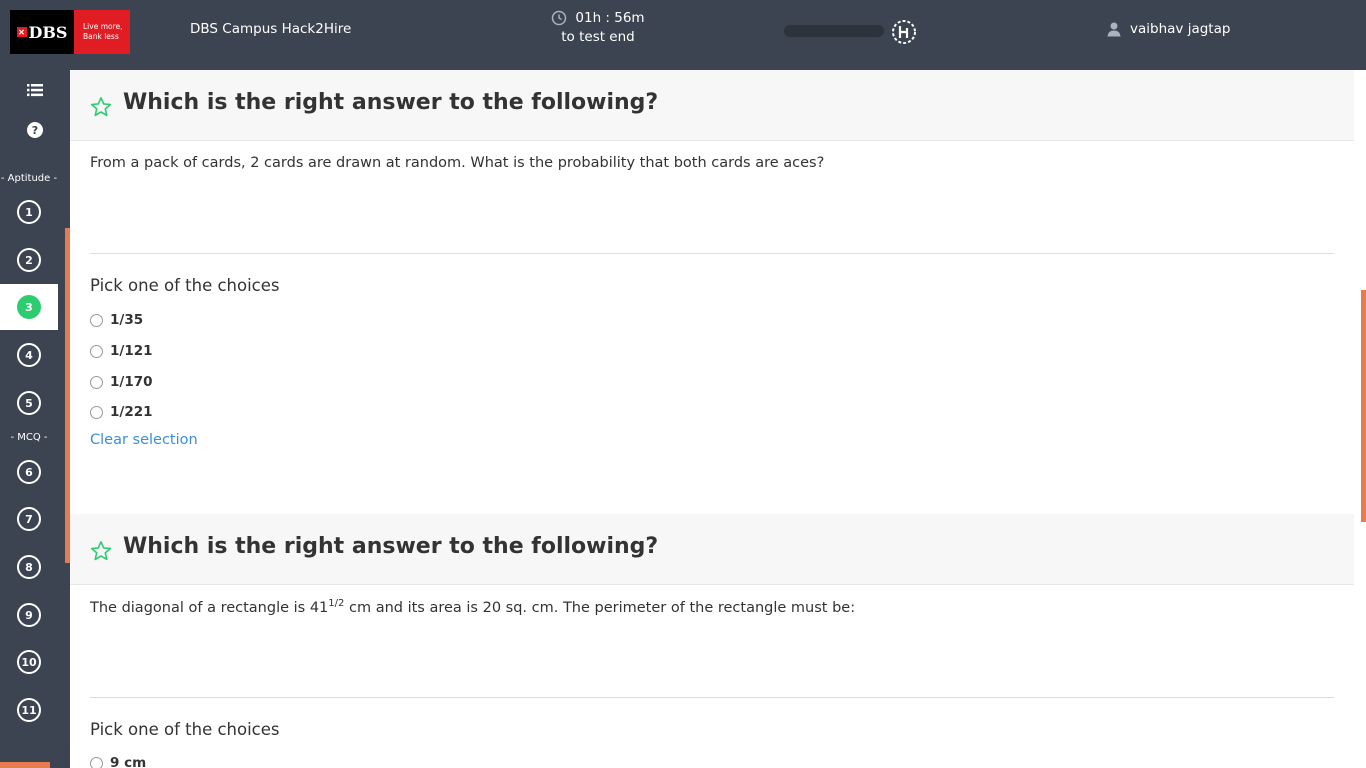 The image size is (1366, 768). Describe the element at coordinates (1180, 29) in the screenshot. I see `user-name: vaibhav jagtap` at that location.